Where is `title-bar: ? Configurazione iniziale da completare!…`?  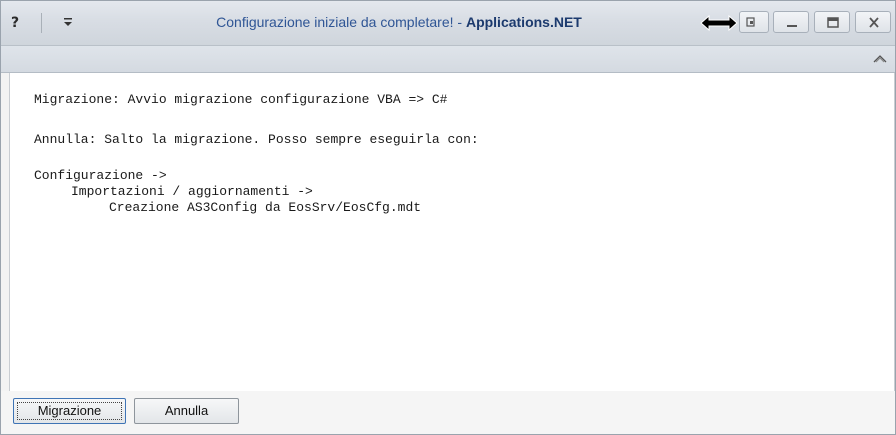
title-bar: ? Configurazione iniziale da completare!… is located at coordinates (448, 23).